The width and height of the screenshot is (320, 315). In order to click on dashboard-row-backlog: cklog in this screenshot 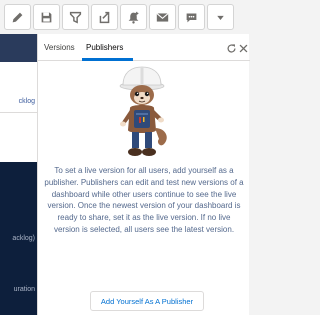, I will do `click(18, 102)`.